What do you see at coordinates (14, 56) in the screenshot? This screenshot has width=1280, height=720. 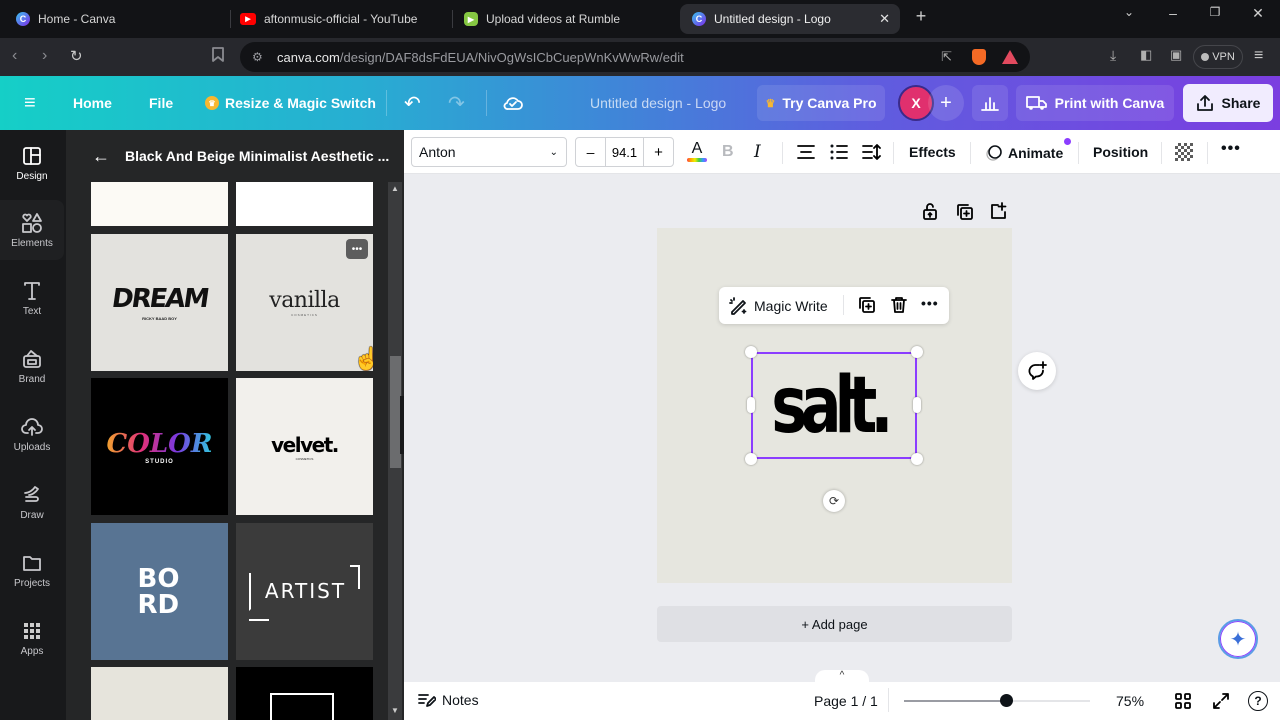 I see `back-button: ‹` at bounding box center [14, 56].